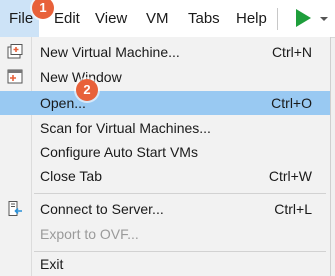  Describe the element at coordinates (303, 18) in the screenshot. I see `play-icon` at that location.